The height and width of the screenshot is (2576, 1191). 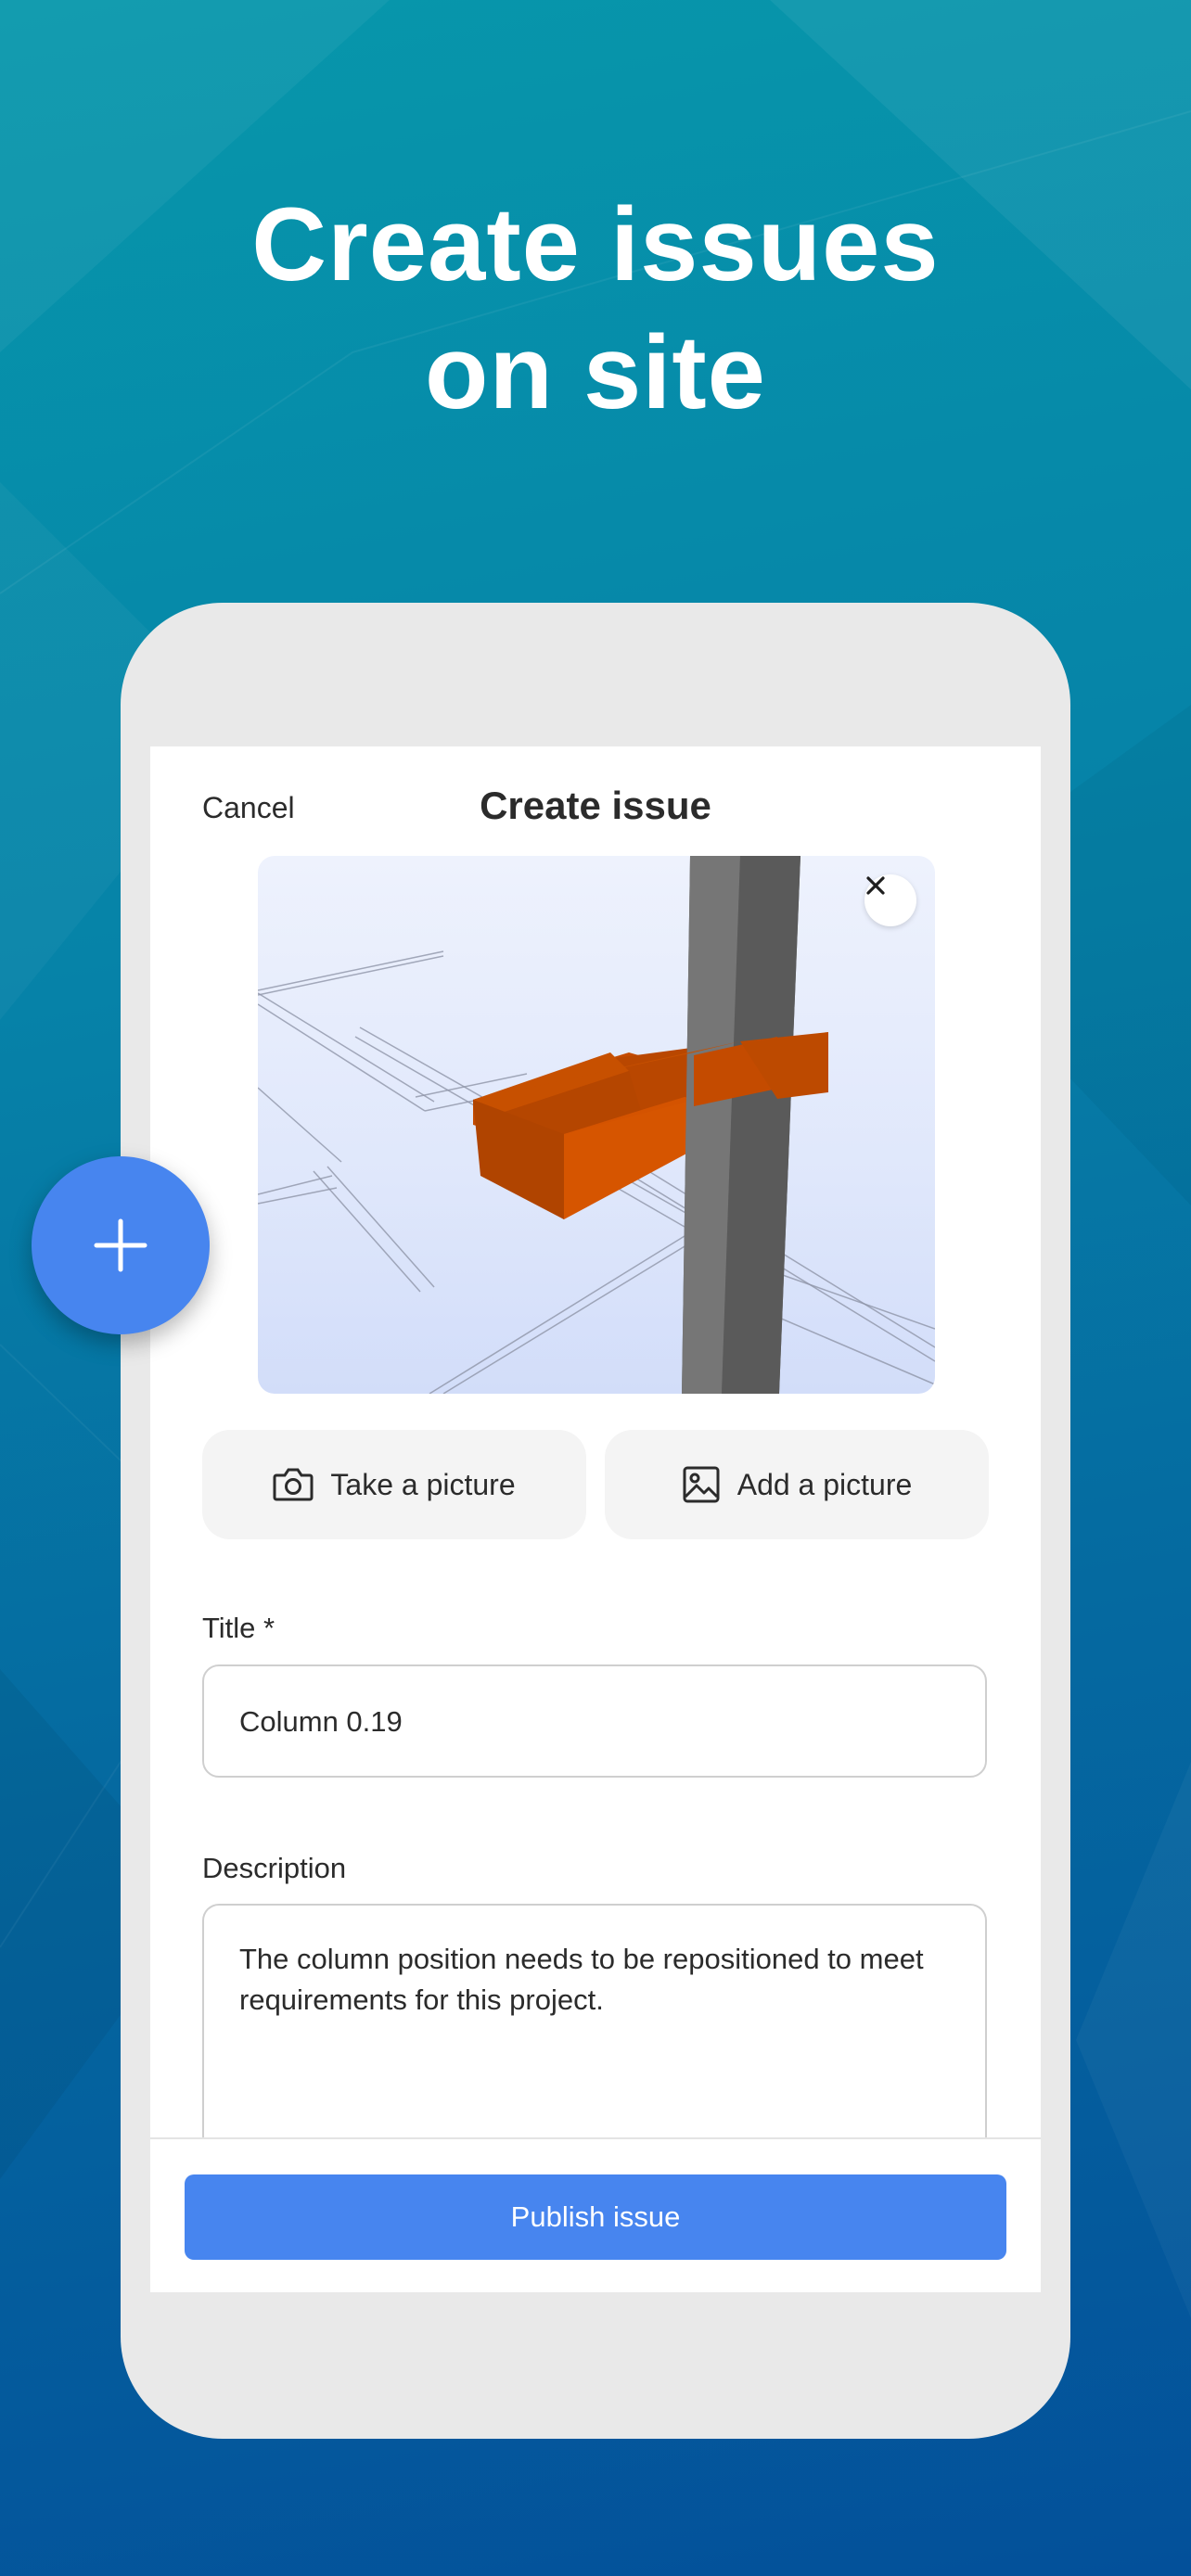 I want to click on add-picture-button: Add a picture, so click(x=797, y=1485).